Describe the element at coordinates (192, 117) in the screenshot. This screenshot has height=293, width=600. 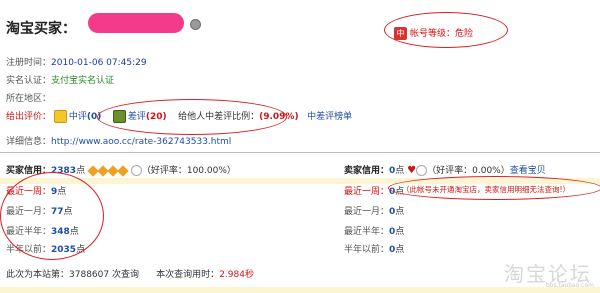
I see `annotation-circle-ratings` at that location.